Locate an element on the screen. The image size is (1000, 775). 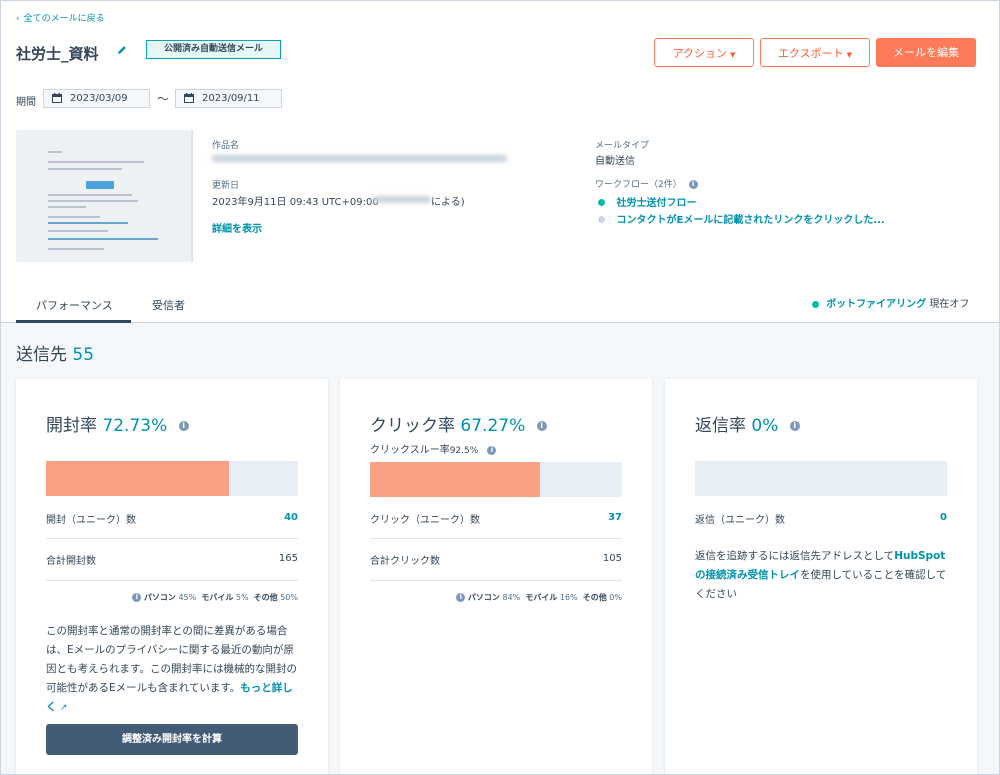
updated-label: 更新日 is located at coordinates (226, 186).